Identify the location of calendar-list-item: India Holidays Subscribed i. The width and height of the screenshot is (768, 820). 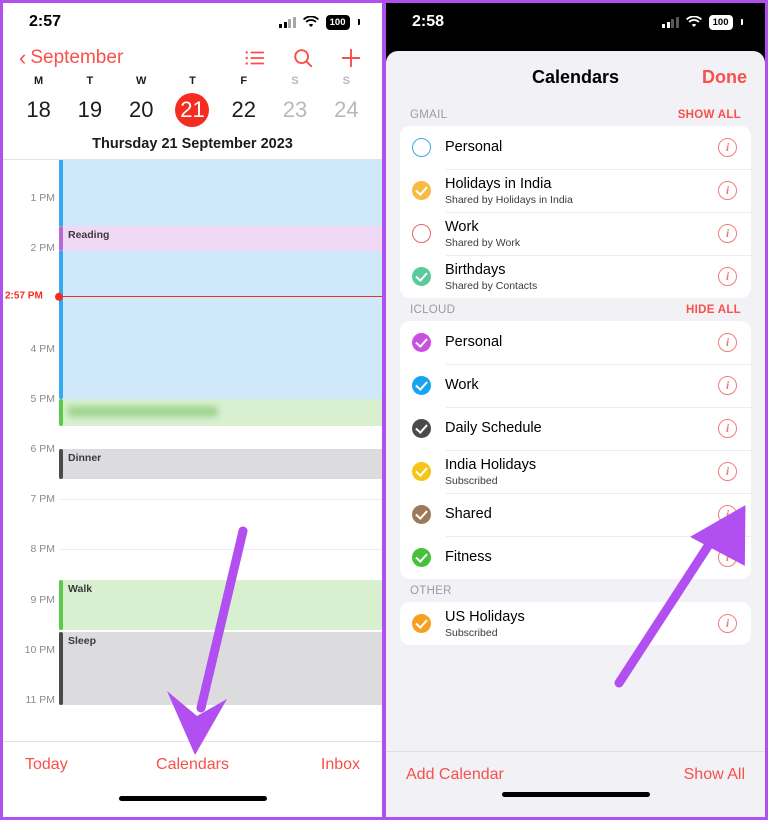
(575, 471).